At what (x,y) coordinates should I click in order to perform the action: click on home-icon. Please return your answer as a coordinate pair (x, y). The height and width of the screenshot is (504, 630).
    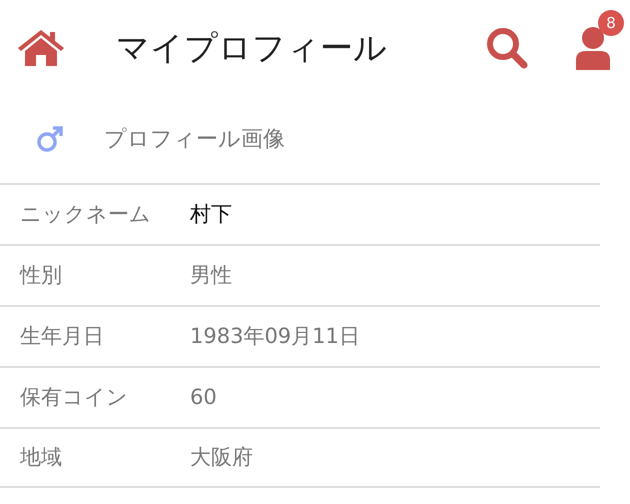
    Looking at the image, I should click on (41, 48).